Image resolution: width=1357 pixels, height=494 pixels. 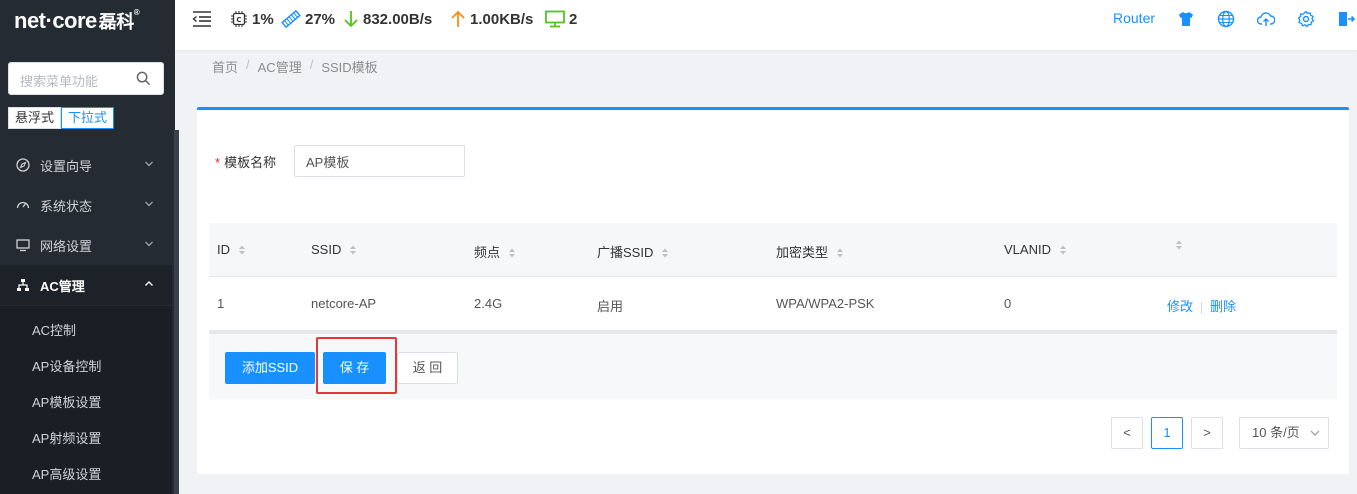 I want to click on download-value: 832.00B/s, so click(x=398, y=19).